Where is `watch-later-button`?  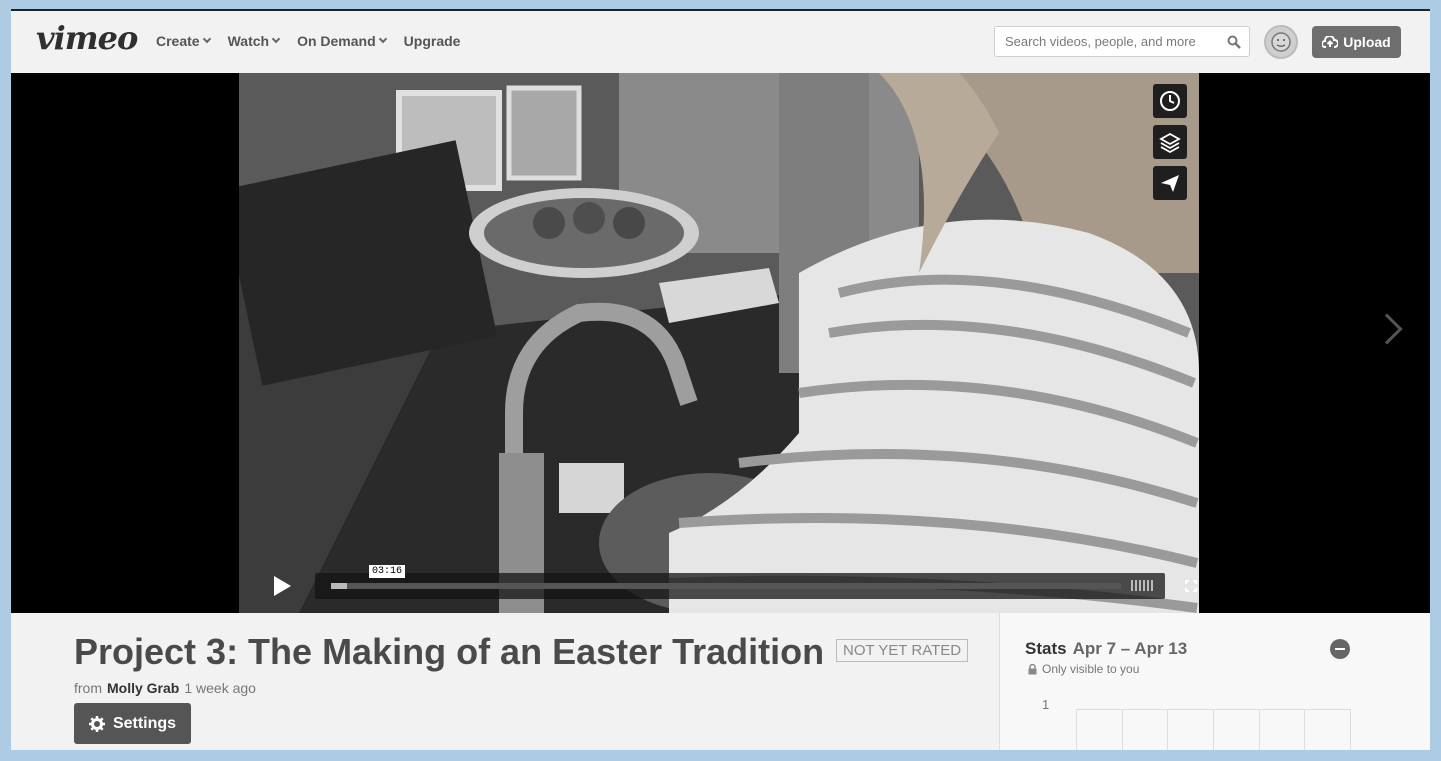 watch-later-button is located at coordinates (1170, 101).